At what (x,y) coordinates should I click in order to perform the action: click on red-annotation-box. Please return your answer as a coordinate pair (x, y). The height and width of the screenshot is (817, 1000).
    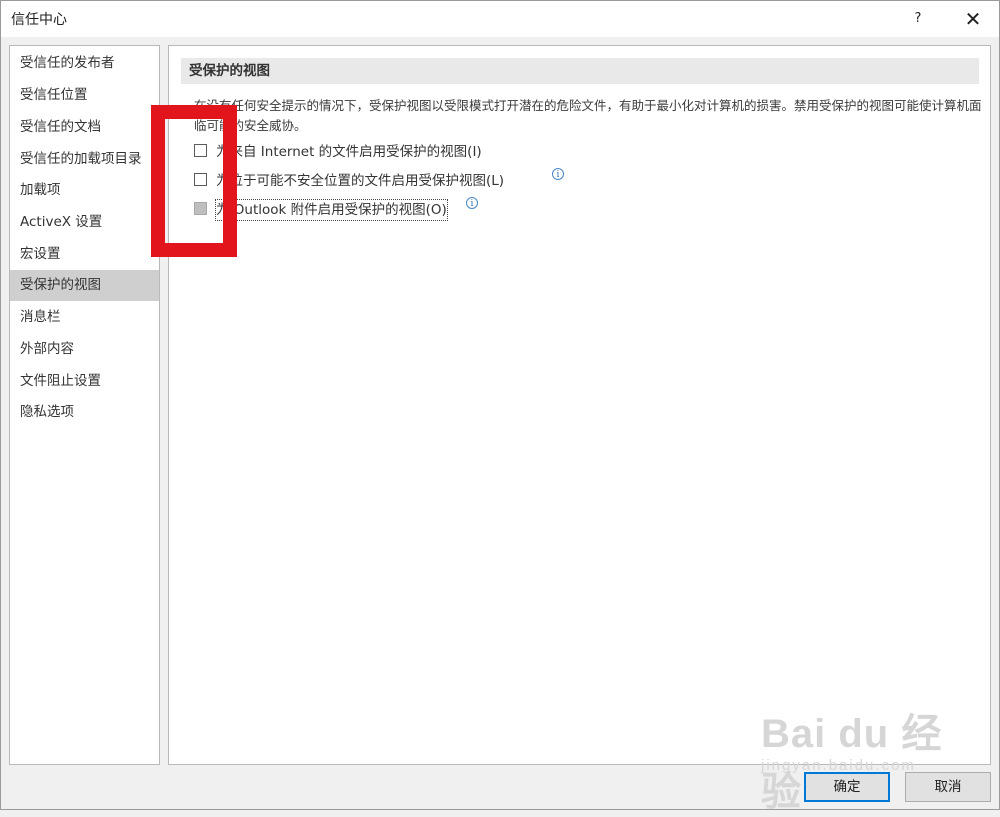
    Looking at the image, I should click on (194, 181).